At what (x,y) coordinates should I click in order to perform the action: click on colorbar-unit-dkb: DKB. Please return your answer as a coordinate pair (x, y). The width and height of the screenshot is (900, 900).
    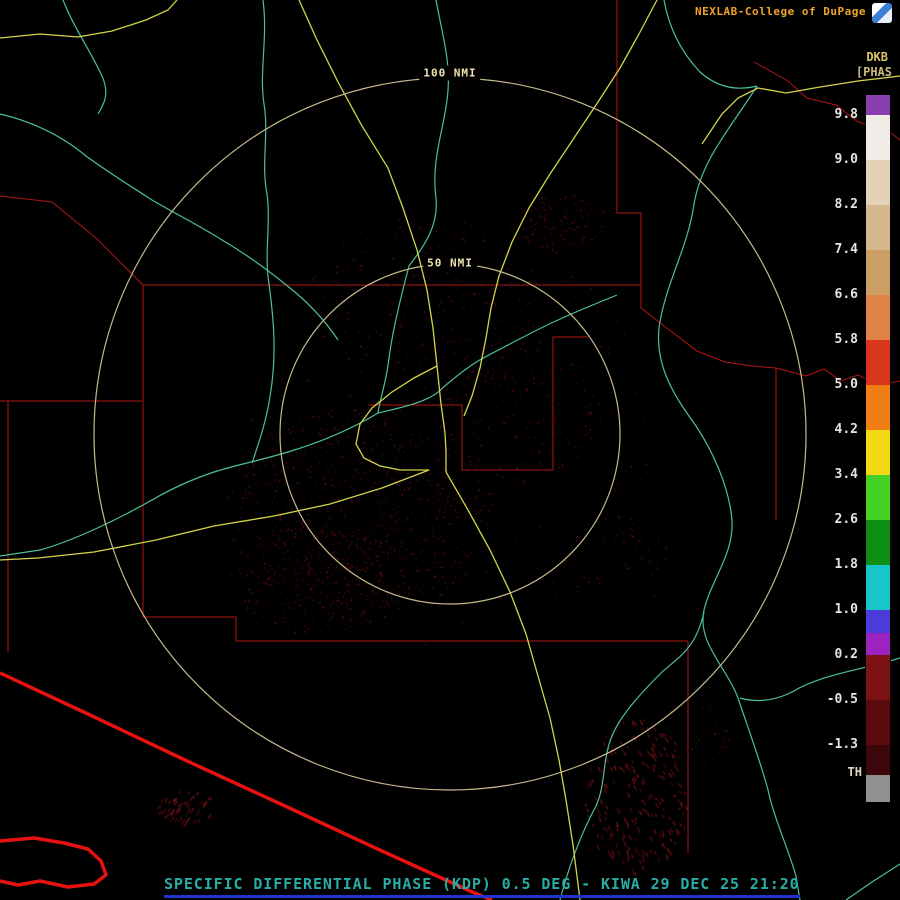
    Looking at the image, I should click on (877, 57).